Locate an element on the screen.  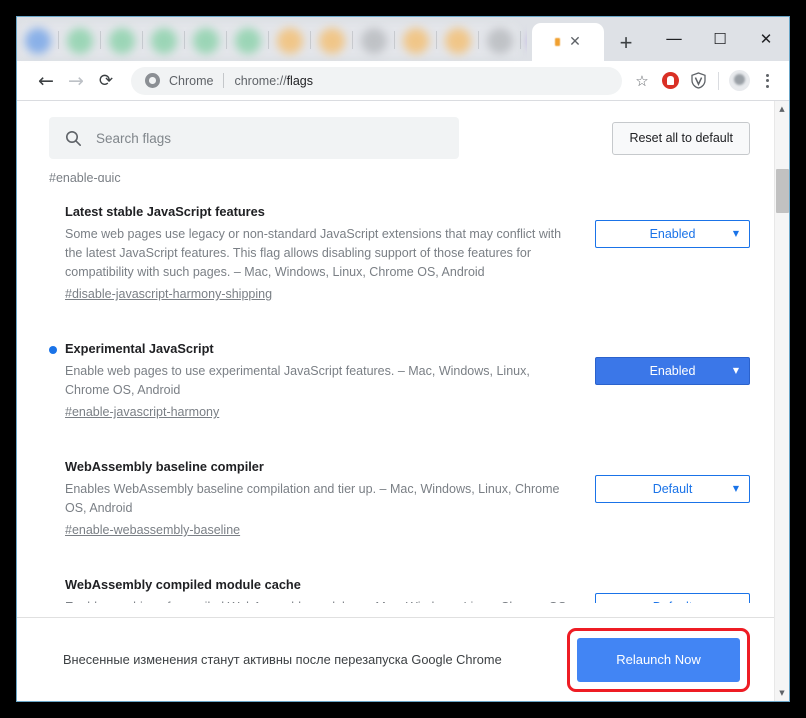
window-close-button: ✕ is located at coordinates (766, 39).